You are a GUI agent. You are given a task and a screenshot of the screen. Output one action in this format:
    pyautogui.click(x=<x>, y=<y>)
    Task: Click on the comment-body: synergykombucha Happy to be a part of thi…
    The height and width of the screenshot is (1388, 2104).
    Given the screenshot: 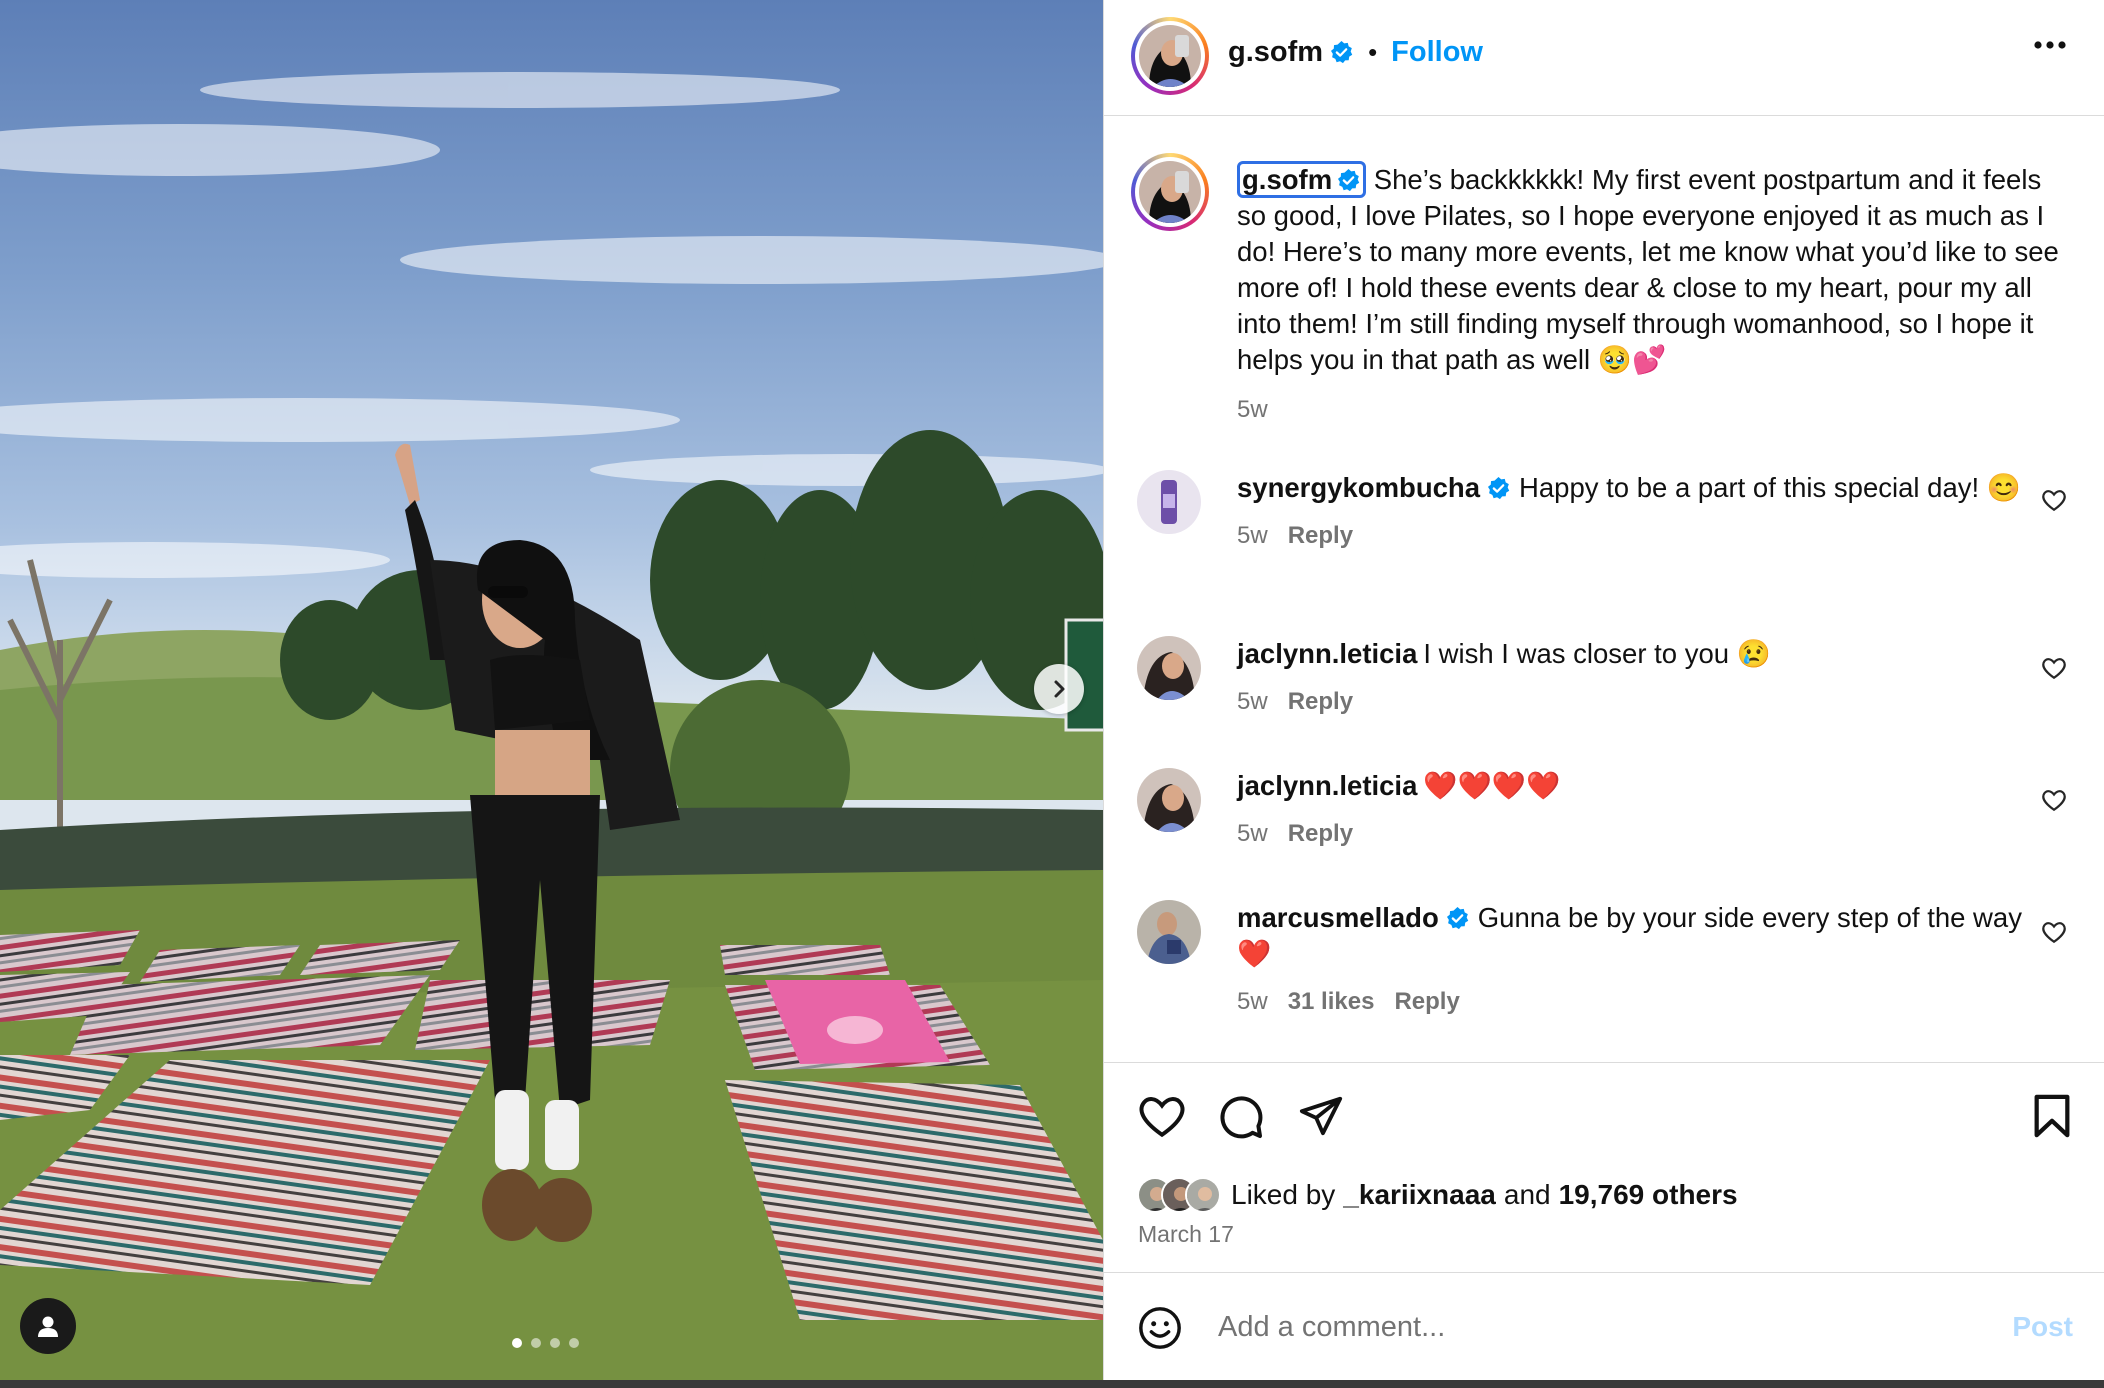 What is the action you would take?
    pyautogui.click(x=1652, y=512)
    